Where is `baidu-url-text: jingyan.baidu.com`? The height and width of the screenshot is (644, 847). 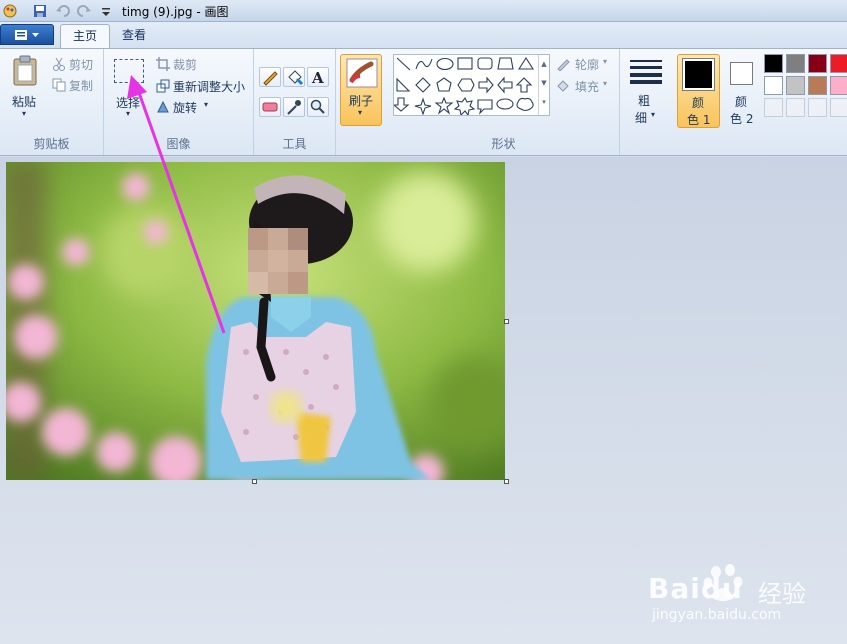
baidu-url-text: jingyan.baidu.com is located at coordinates (717, 615).